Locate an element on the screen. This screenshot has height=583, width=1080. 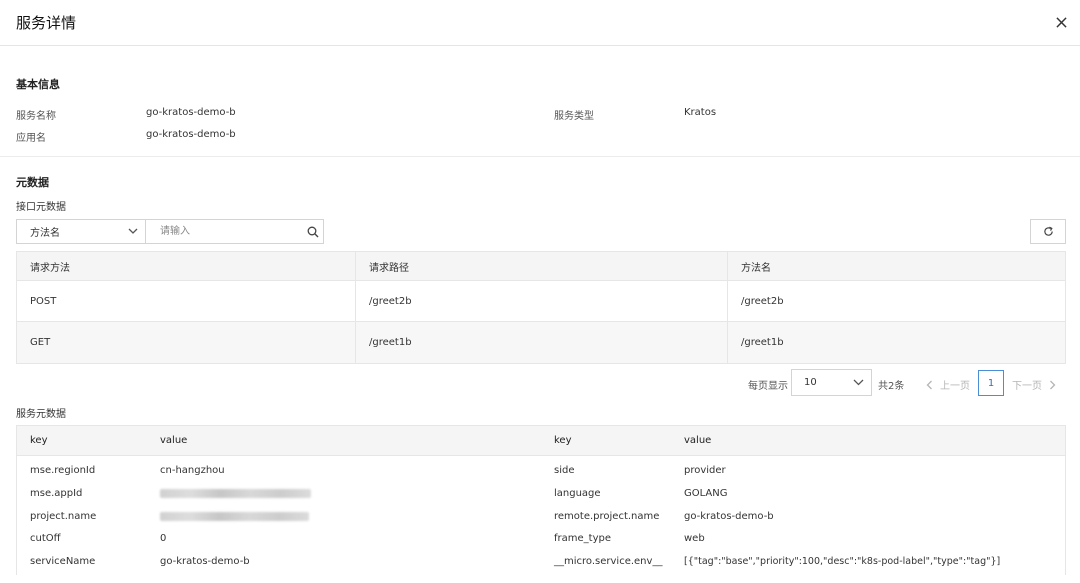
app-name-label: 应用名 is located at coordinates (31, 138).